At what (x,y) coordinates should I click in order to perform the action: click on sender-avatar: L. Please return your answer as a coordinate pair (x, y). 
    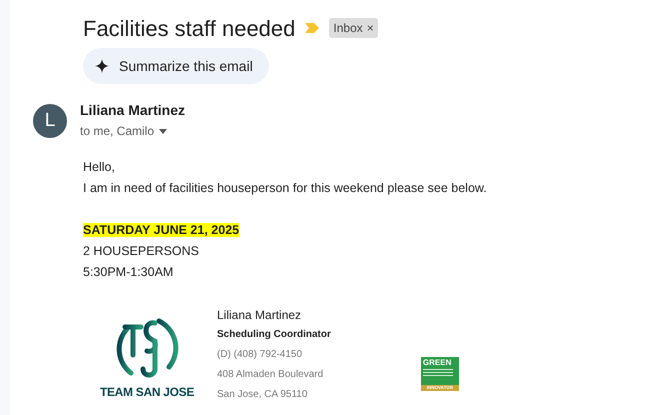
    Looking at the image, I should click on (50, 121).